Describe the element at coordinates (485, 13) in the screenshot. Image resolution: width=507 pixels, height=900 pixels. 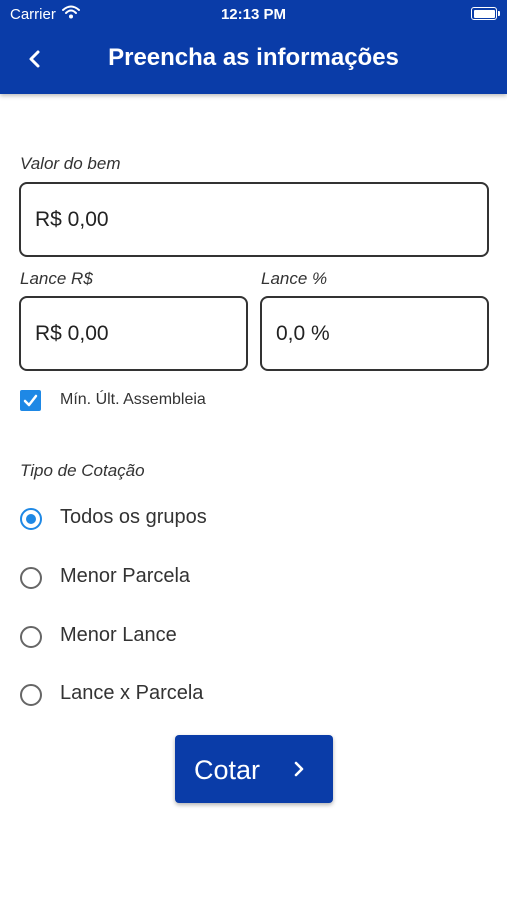
I see `battery-icon` at that location.